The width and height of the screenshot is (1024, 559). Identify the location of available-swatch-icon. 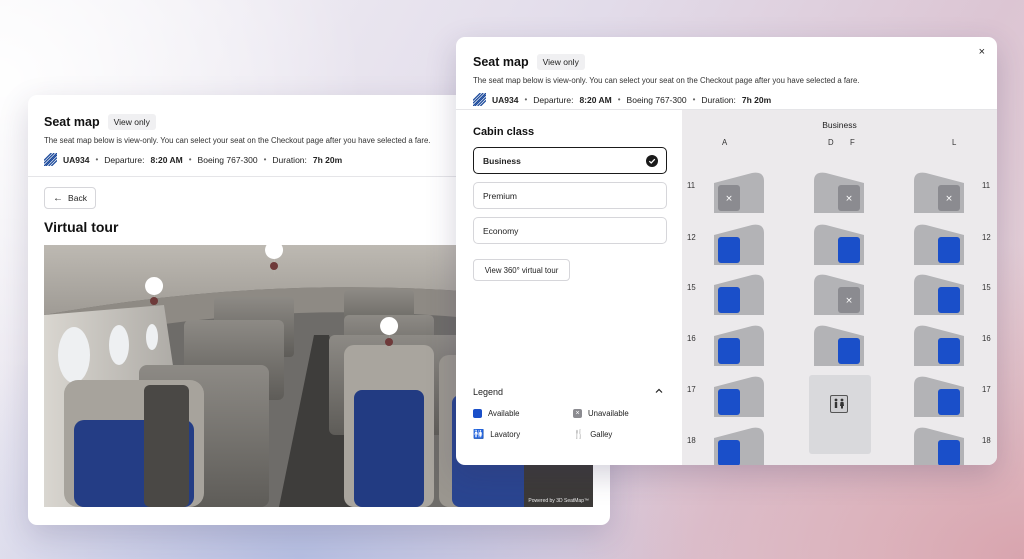
(477, 413).